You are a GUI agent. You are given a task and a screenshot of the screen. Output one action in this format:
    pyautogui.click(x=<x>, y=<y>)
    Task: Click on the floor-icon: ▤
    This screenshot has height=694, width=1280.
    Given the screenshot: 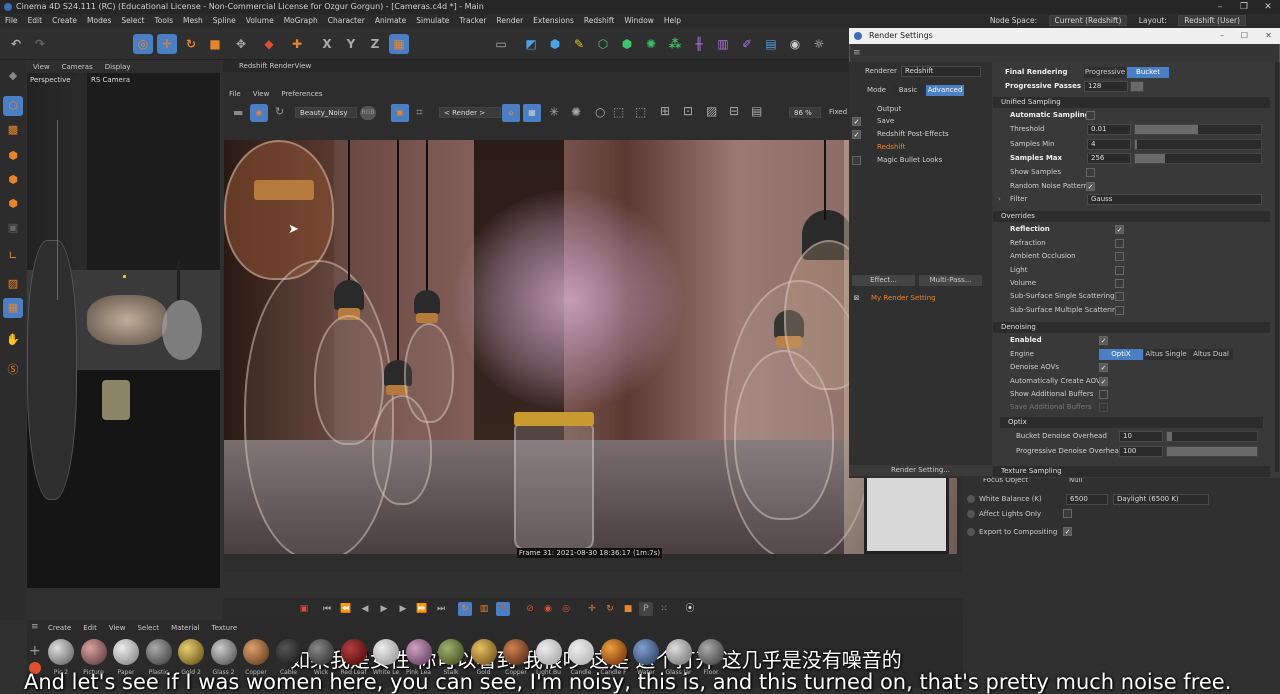 What is the action you would take?
    pyautogui.click(x=771, y=44)
    